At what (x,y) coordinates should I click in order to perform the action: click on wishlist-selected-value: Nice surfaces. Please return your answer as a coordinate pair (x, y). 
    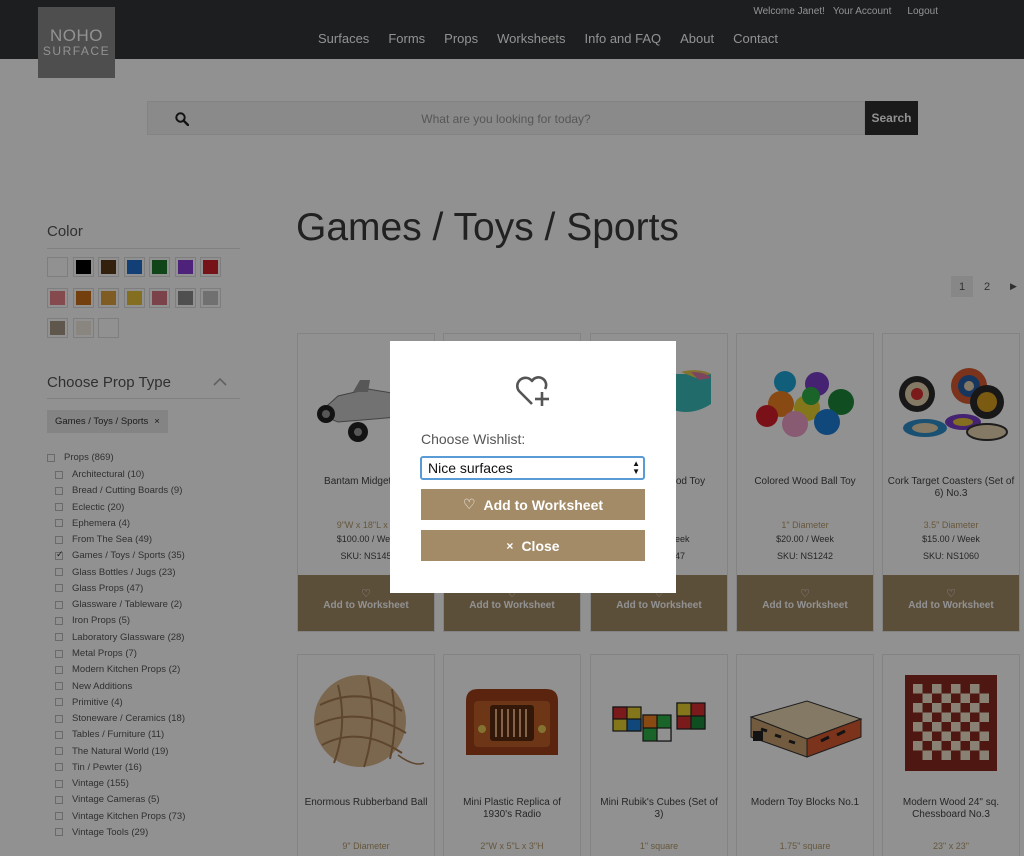
    Looking at the image, I should click on (470, 468).